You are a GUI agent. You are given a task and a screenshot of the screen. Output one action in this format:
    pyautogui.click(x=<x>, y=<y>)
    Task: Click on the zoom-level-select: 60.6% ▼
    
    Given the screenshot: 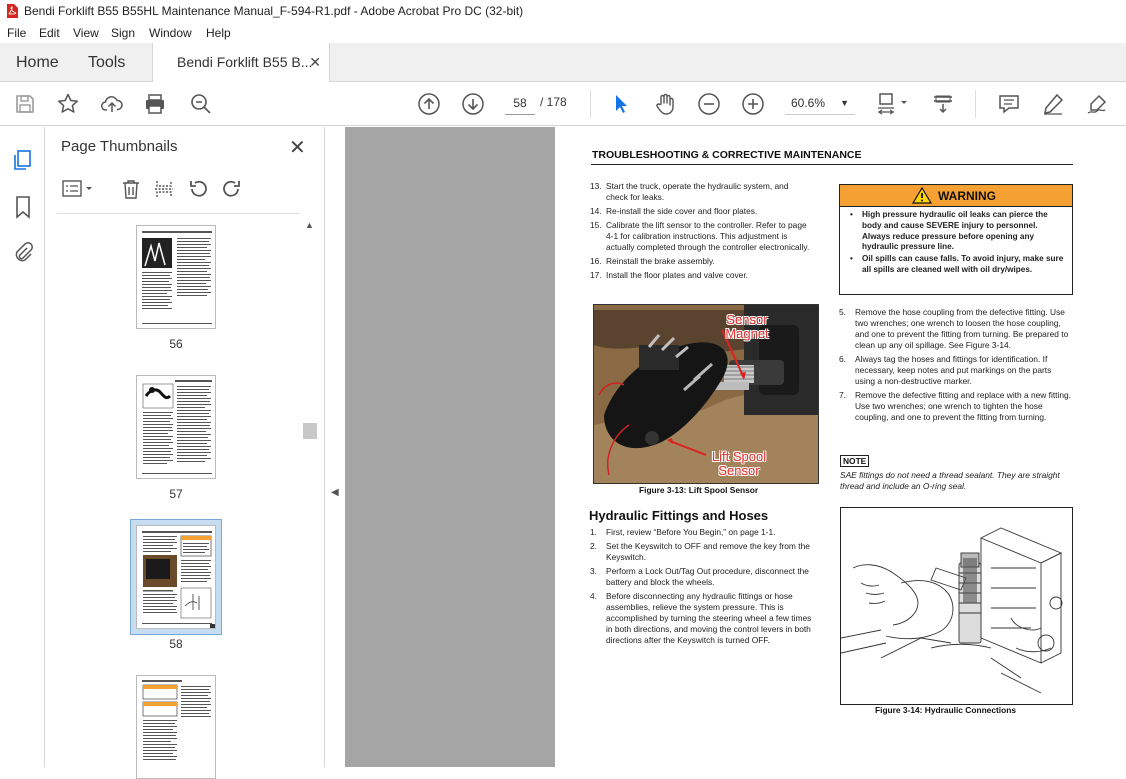 What is the action you would take?
    pyautogui.click(x=820, y=103)
    